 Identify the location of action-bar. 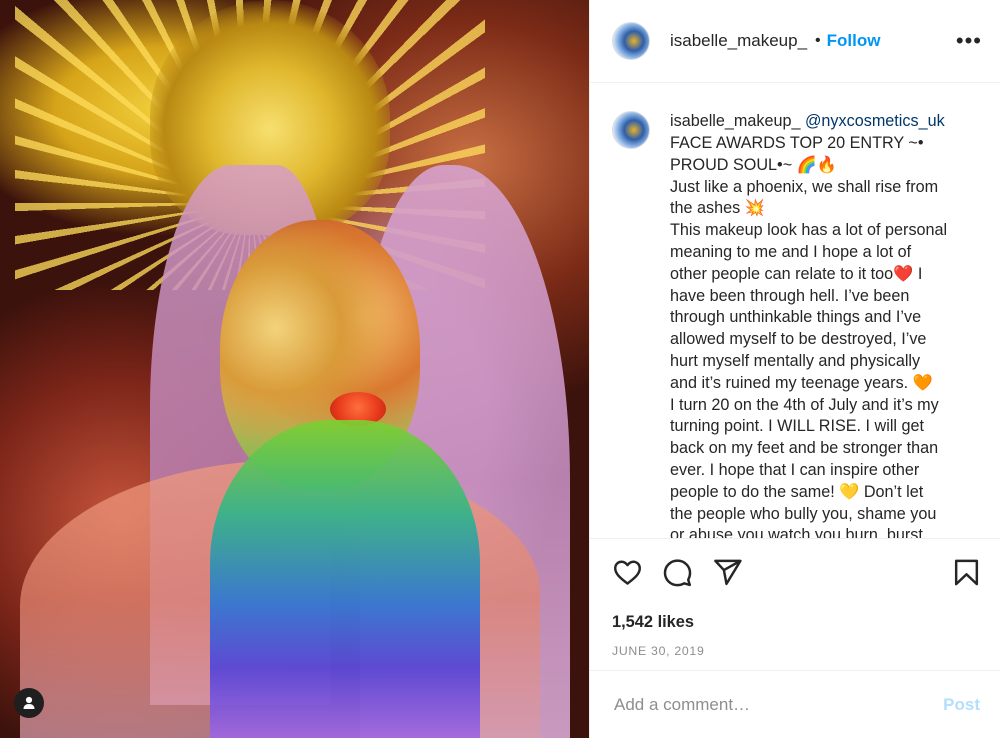
(795, 571).